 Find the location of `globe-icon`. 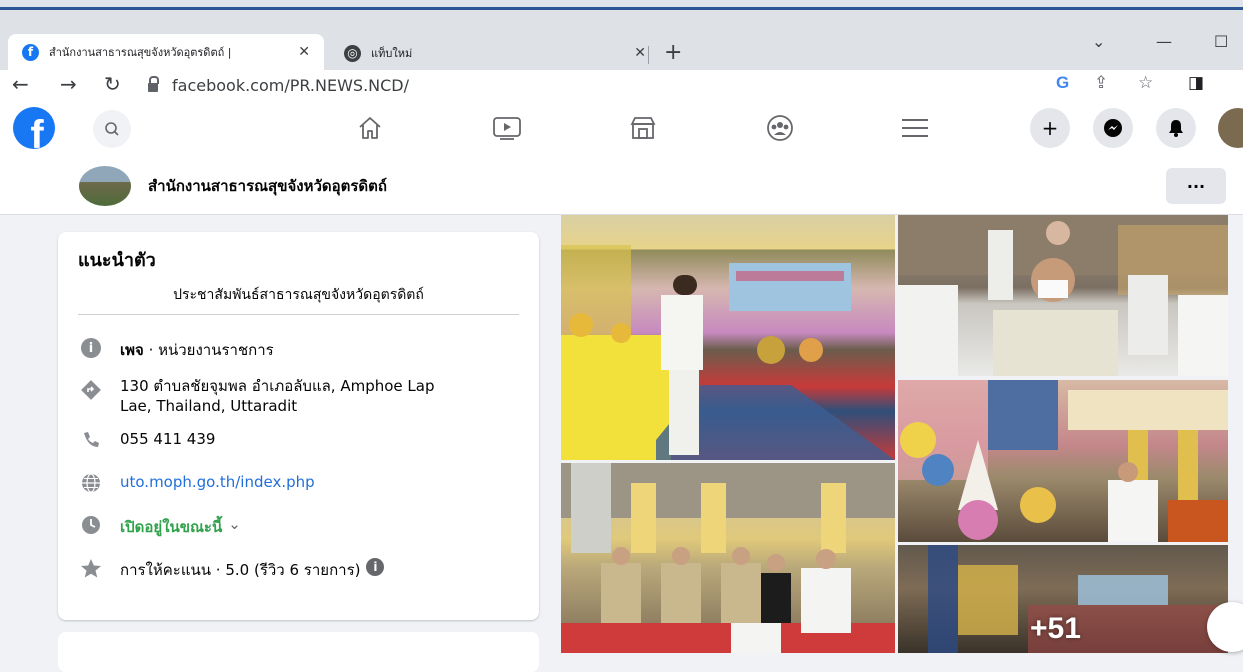

globe-icon is located at coordinates (91, 484).